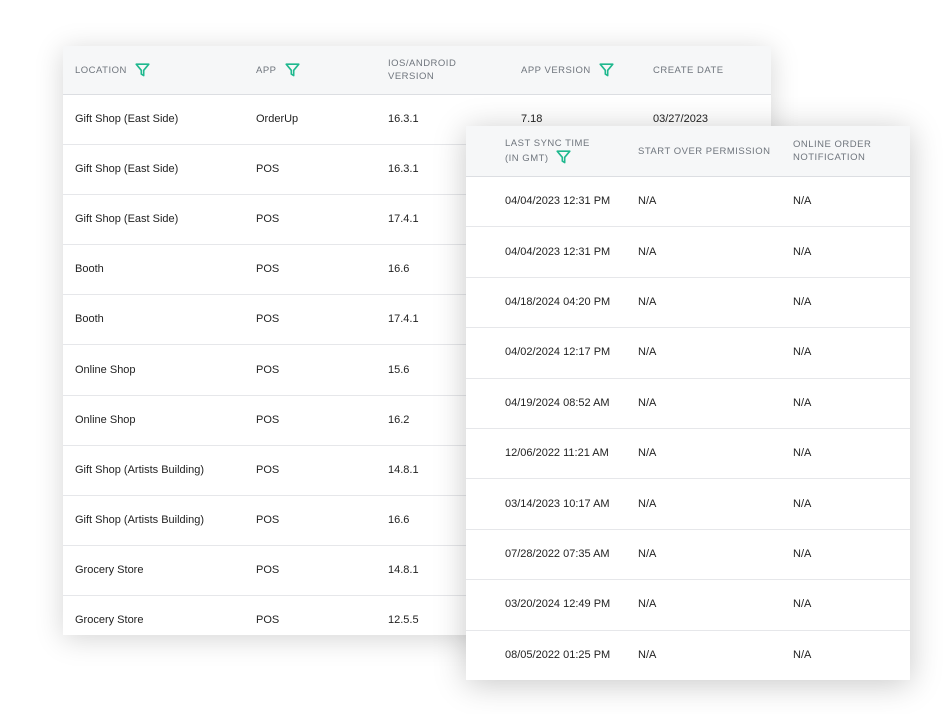 Image resolution: width=950 pixels, height=714 pixels. I want to click on table-row: 04/02/2024 12:17 PM N/A N/A, so click(688, 353).